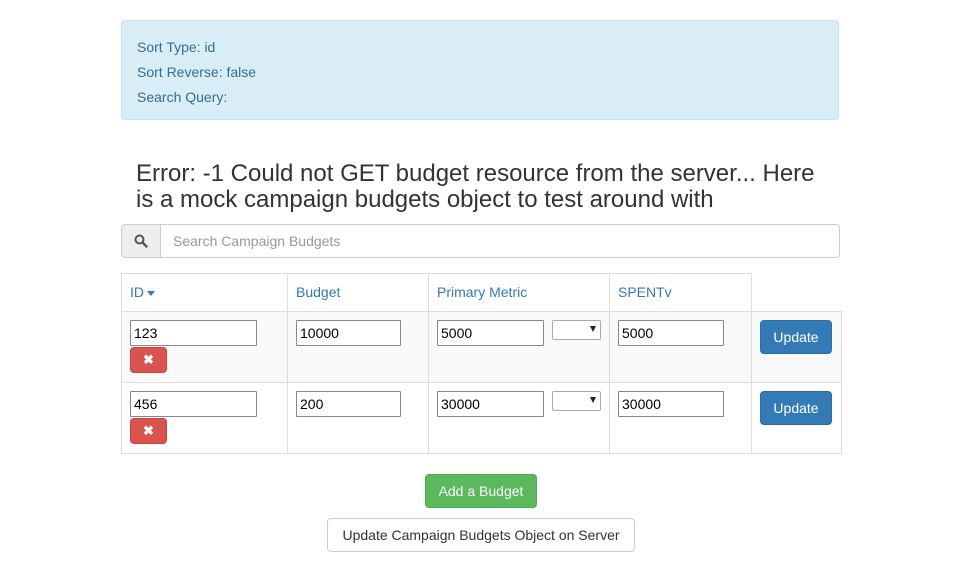 Image resolution: width=957 pixels, height=582 pixels. Describe the element at coordinates (318, 292) in the screenshot. I see `sort-by-budget-link: Budget` at that location.